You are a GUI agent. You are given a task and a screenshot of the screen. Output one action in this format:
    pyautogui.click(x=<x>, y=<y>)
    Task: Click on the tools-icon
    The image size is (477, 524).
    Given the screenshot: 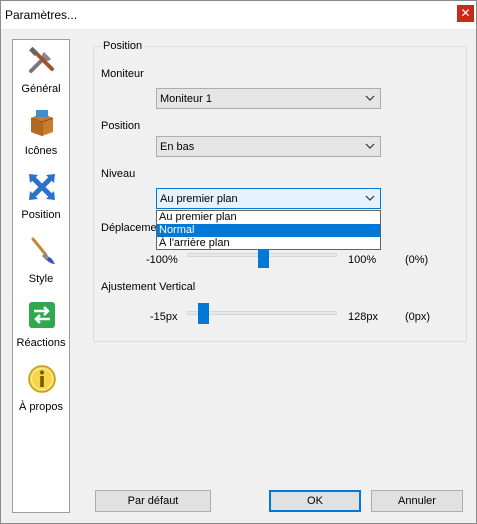 What is the action you would take?
    pyautogui.click(x=41, y=59)
    